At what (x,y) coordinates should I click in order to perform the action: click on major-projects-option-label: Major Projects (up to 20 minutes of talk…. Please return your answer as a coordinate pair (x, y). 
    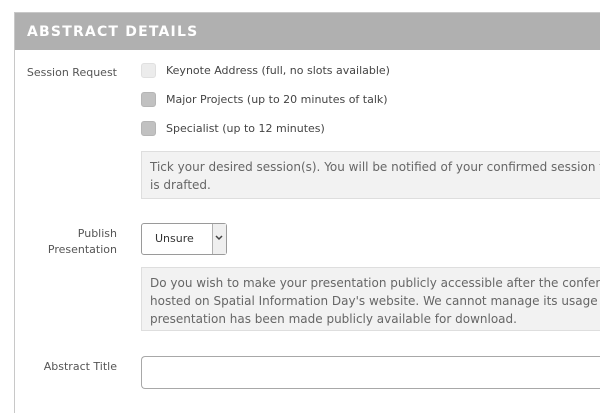
    Looking at the image, I should click on (277, 99).